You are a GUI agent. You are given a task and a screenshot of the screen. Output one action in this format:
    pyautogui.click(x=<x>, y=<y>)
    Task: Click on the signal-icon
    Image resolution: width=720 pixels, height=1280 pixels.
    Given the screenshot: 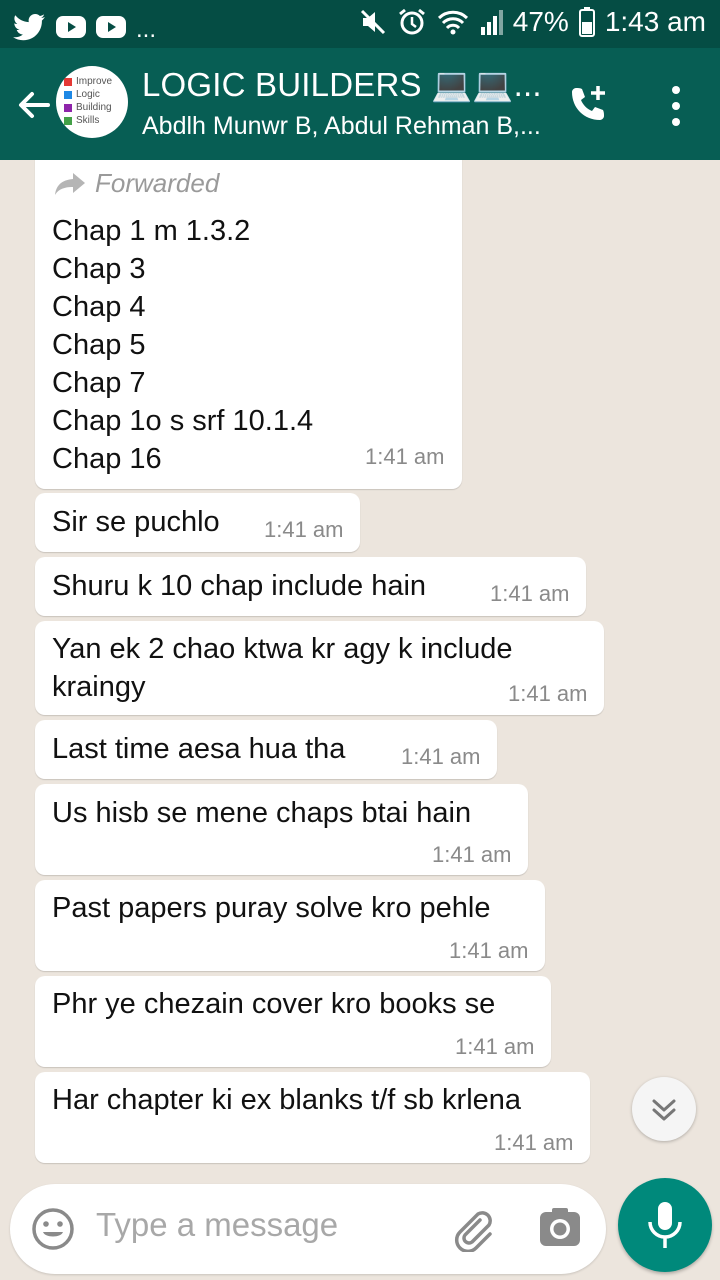 What is the action you would take?
    pyautogui.click(x=491, y=22)
    